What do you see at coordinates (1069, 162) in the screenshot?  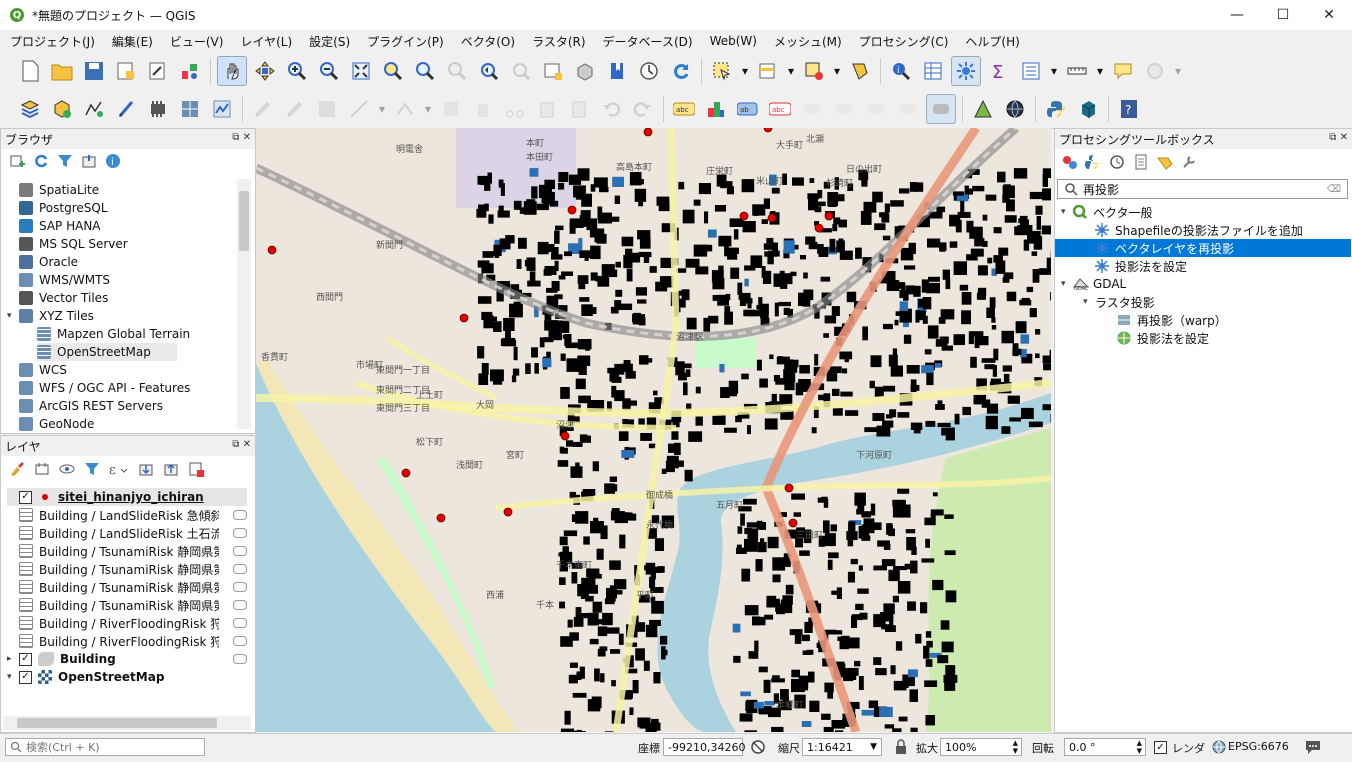 I see `models-icon` at bounding box center [1069, 162].